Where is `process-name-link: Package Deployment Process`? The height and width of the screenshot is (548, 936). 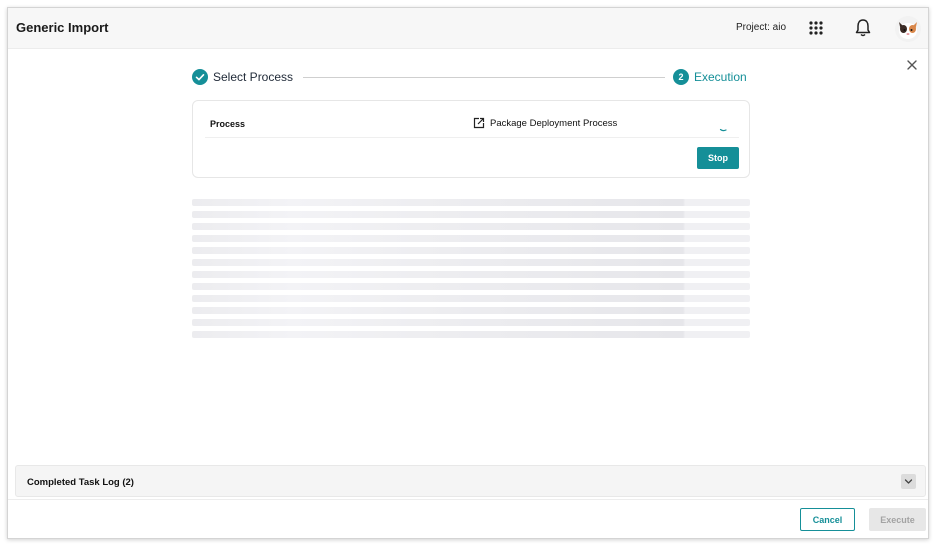
process-name-link: Package Deployment Process is located at coordinates (553, 123).